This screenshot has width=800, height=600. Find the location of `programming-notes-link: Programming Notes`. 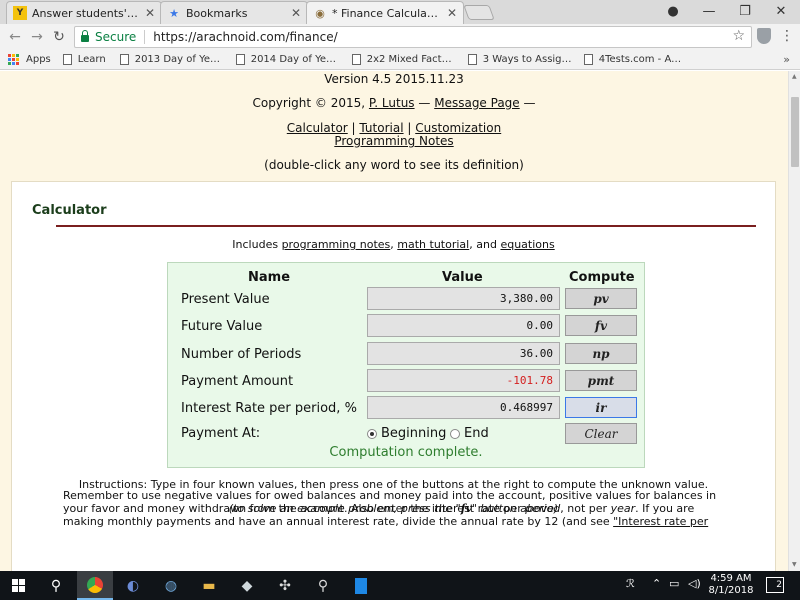

programming-notes-link: Programming Notes is located at coordinates (393, 141).